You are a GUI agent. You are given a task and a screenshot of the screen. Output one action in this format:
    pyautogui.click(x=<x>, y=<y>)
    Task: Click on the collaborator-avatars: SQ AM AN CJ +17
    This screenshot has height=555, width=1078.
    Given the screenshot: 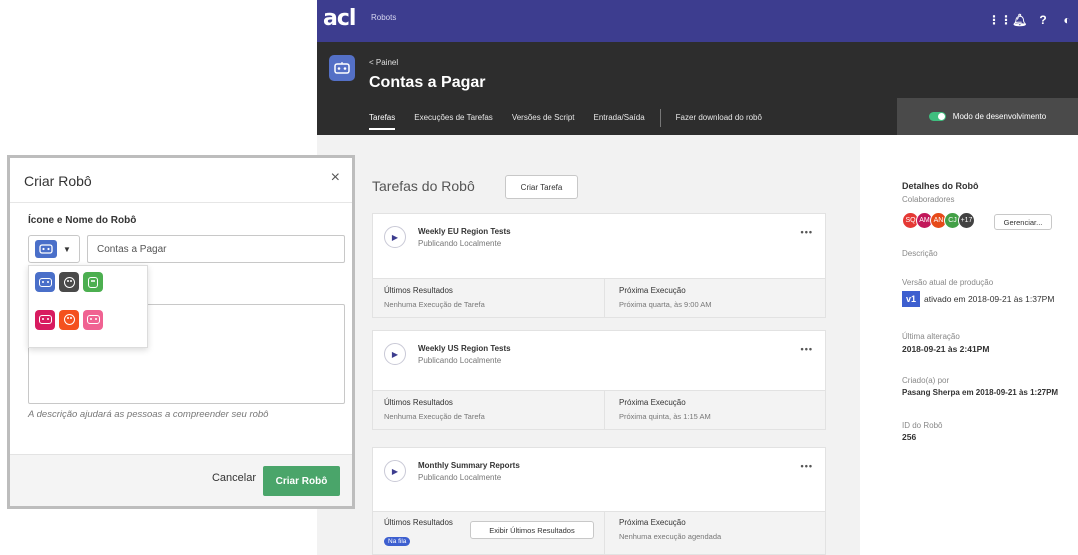 What is the action you would take?
    pyautogui.click(x=938, y=220)
    